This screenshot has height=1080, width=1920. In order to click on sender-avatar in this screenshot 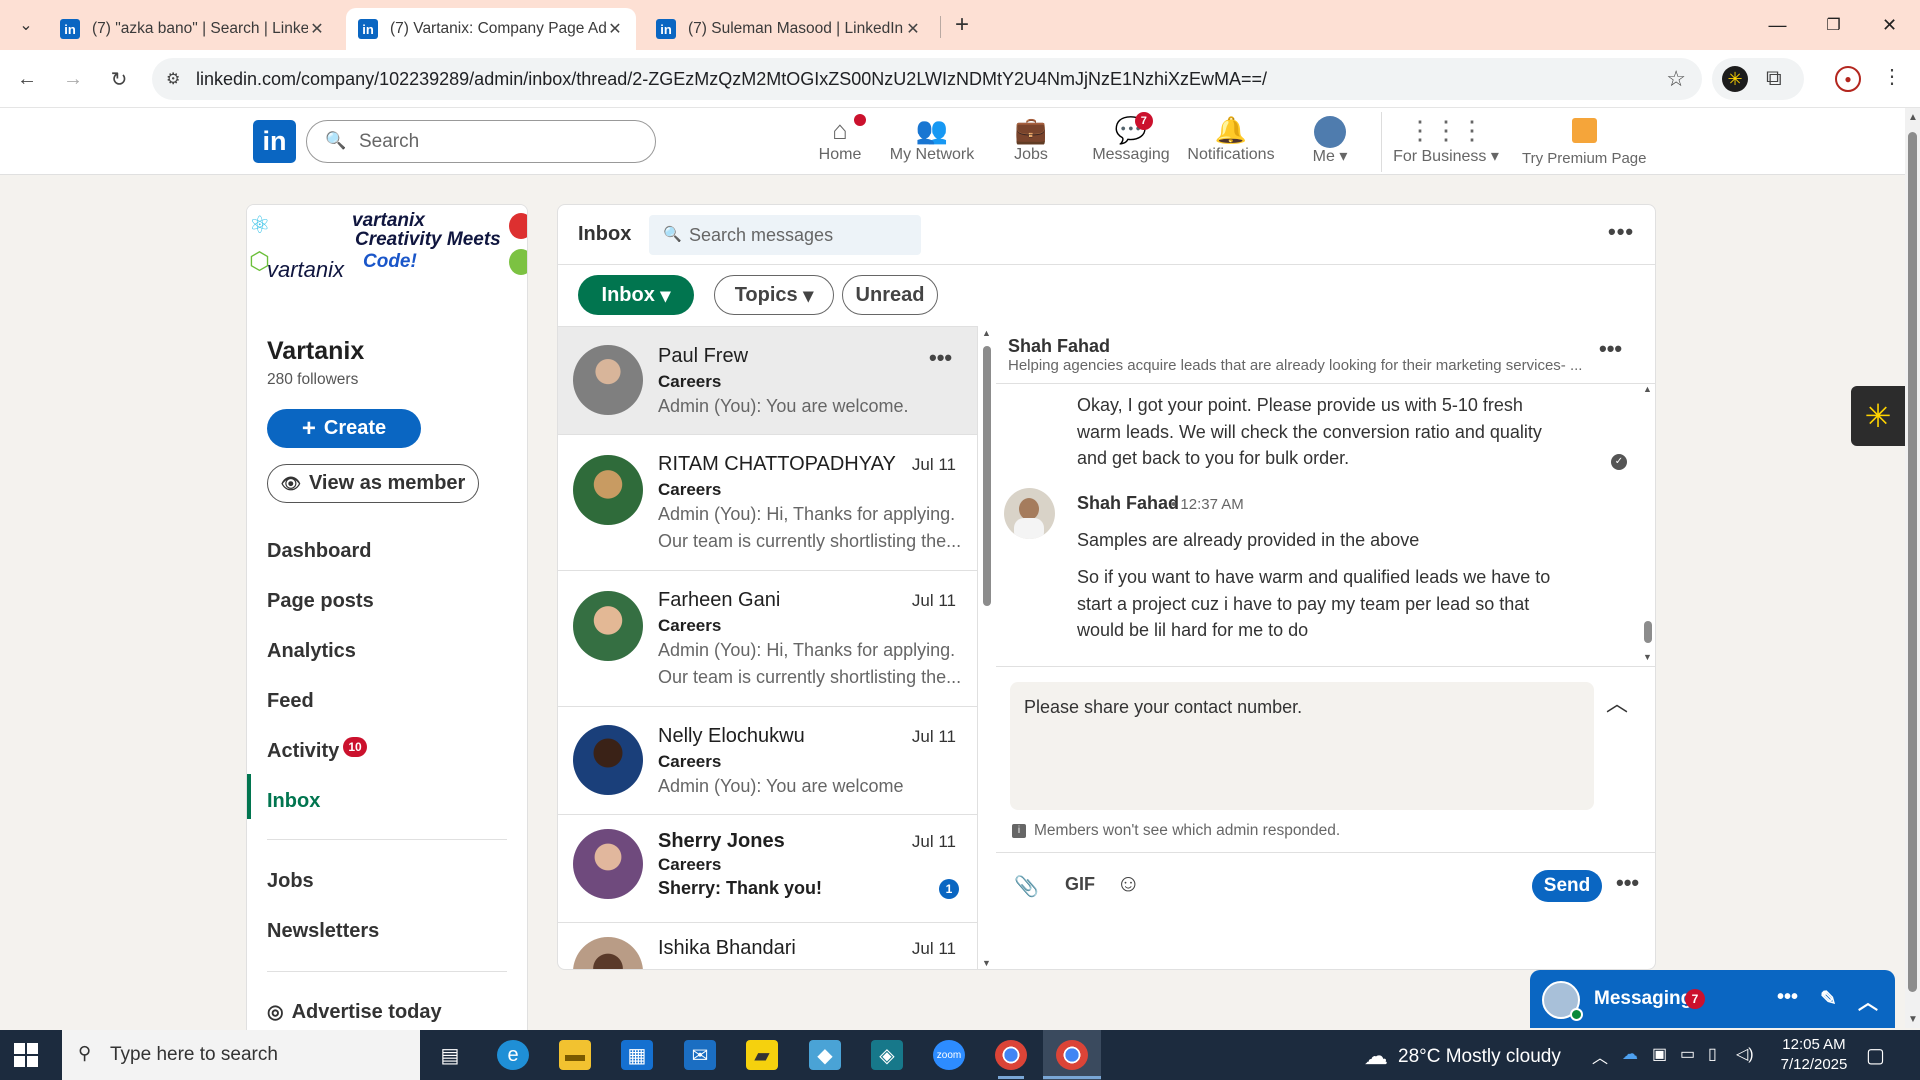, I will do `click(1029, 513)`.